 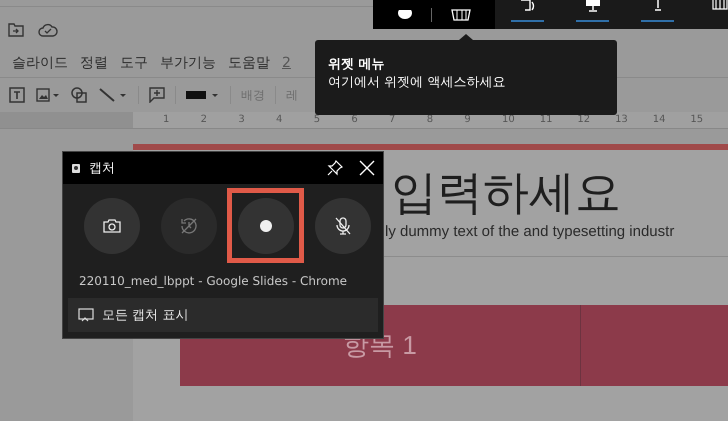 I want to click on folder-icon, so click(x=16, y=30).